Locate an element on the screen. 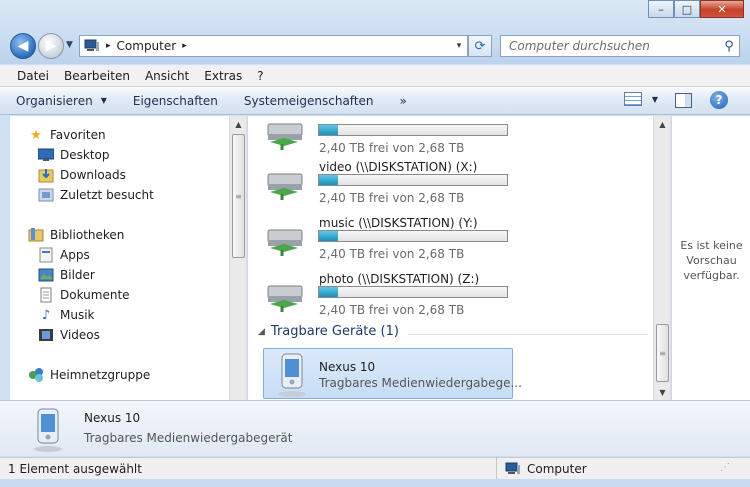  star-icon: ★ is located at coordinates (36, 135).